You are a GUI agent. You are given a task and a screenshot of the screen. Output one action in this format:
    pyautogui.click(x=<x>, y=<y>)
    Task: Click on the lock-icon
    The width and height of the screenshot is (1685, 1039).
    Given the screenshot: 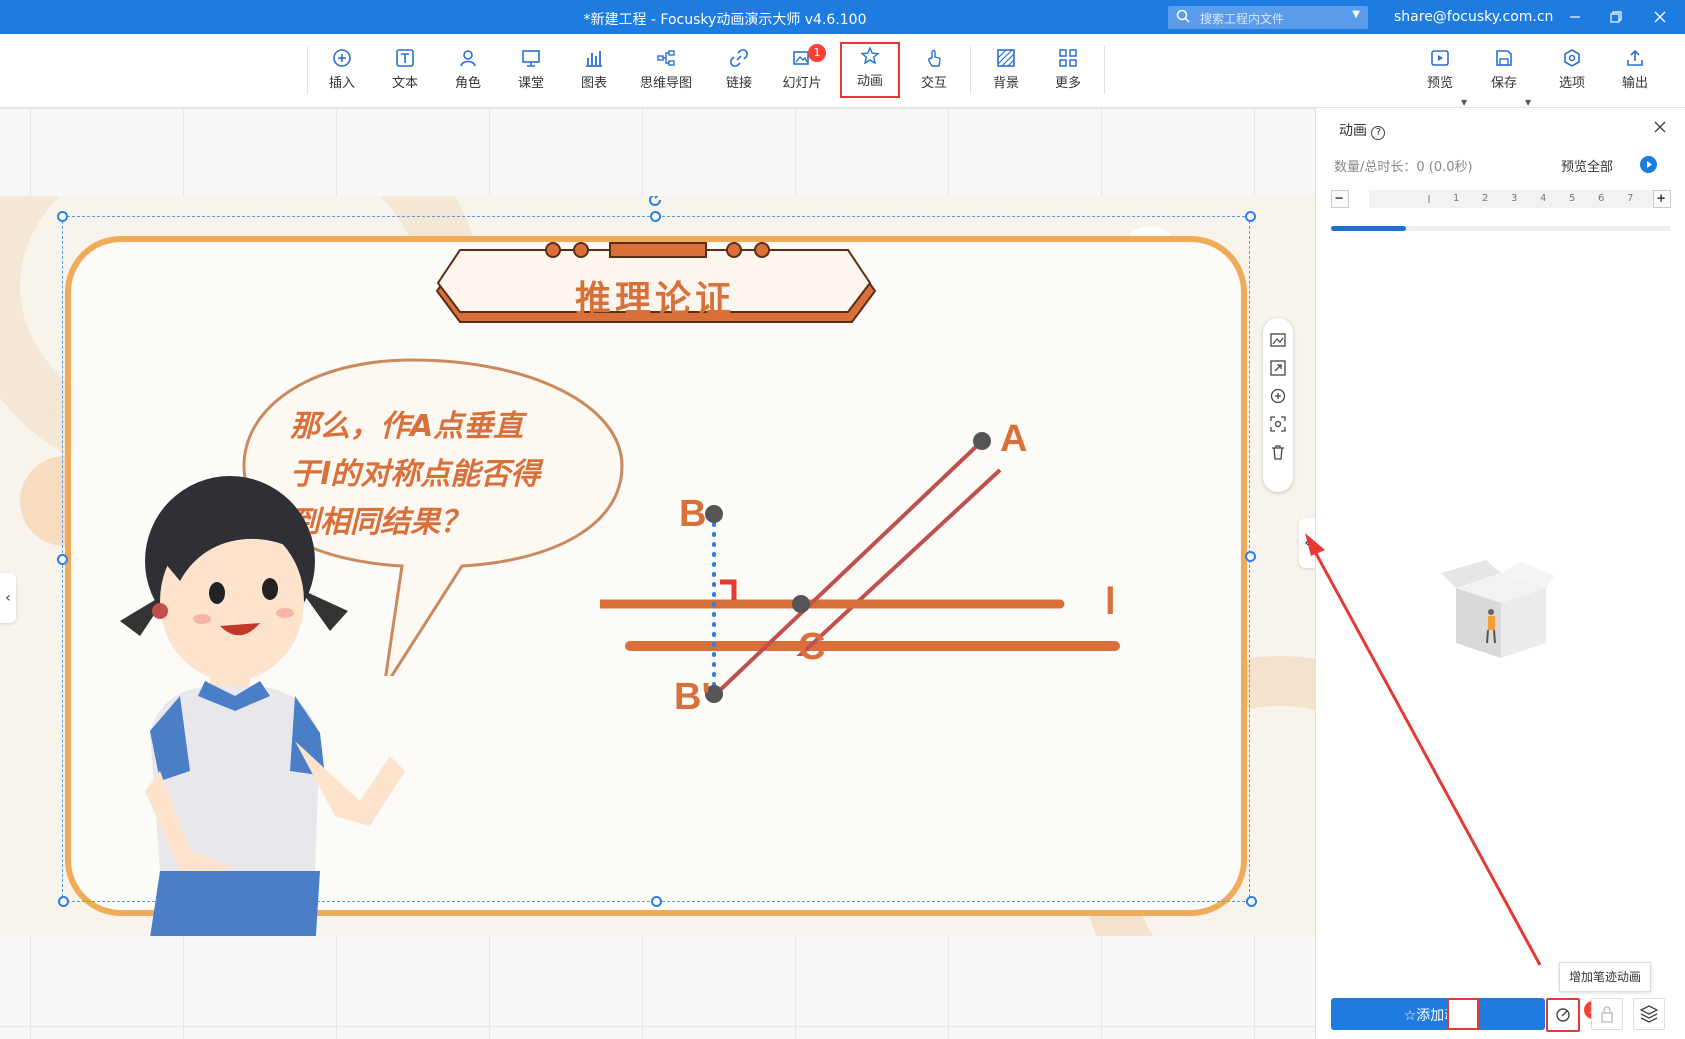 What is the action you would take?
    pyautogui.click(x=1607, y=1014)
    